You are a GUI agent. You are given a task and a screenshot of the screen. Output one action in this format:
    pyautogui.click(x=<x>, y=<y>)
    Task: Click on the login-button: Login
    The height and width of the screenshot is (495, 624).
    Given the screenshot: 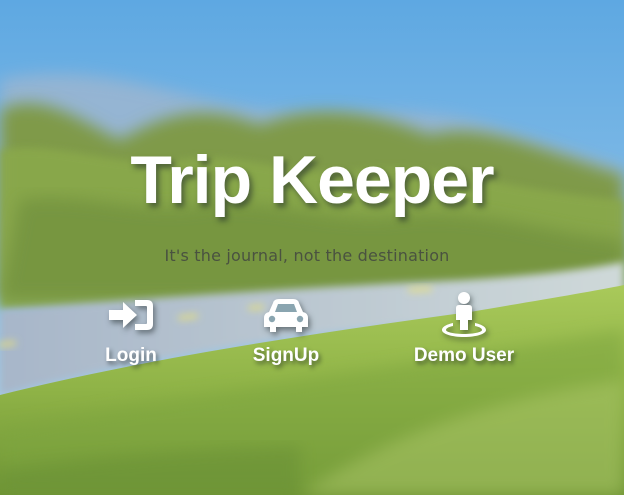 What is the action you would take?
    pyautogui.click(x=131, y=331)
    